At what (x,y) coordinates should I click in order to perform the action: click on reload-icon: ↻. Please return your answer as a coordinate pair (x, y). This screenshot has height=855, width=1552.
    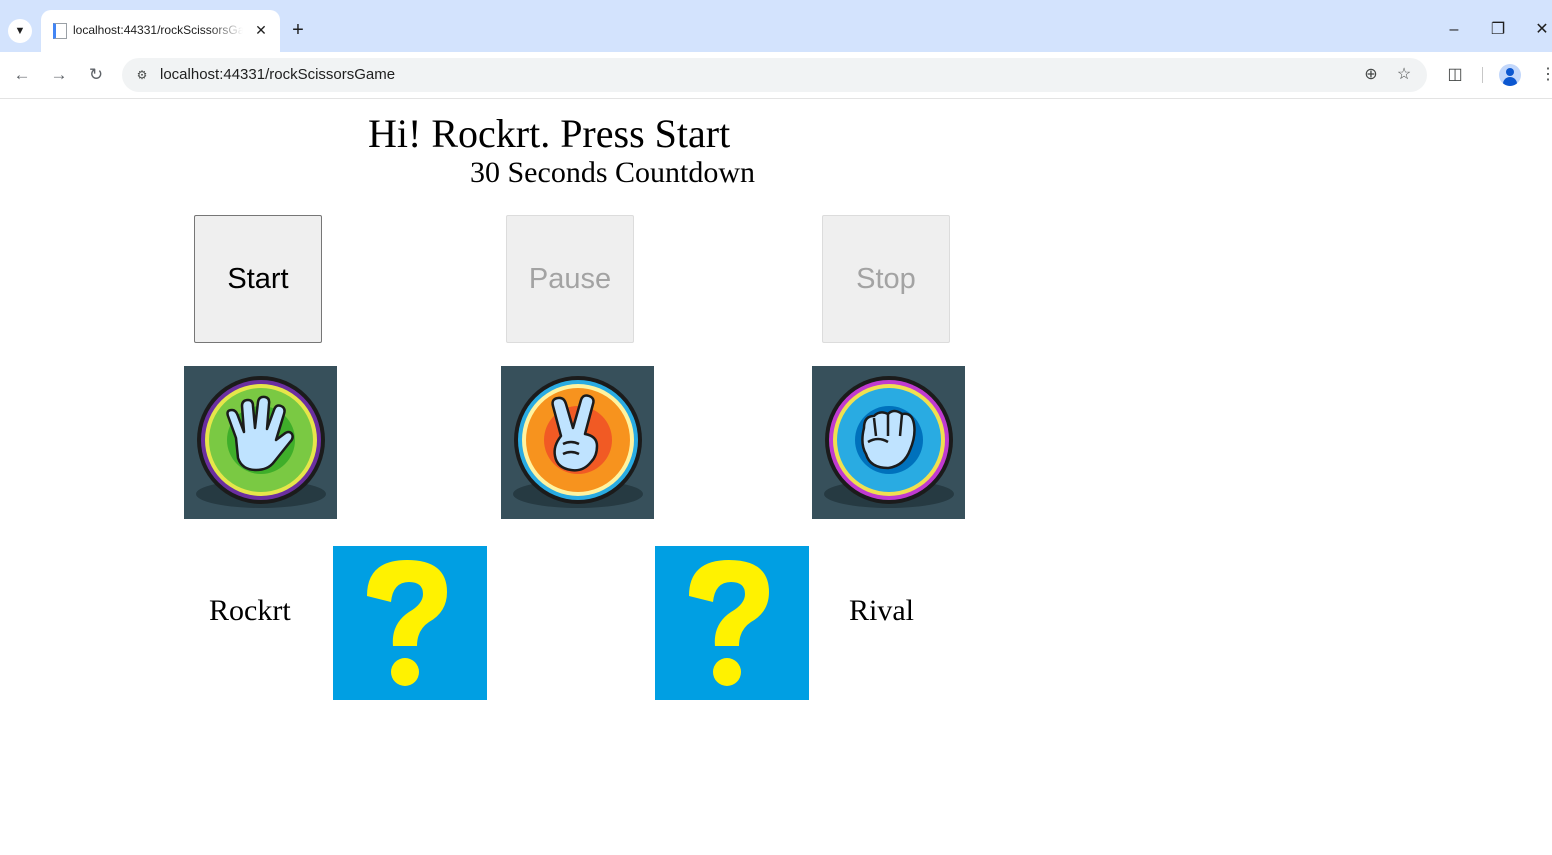
    Looking at the image, I should click on (96, 75).